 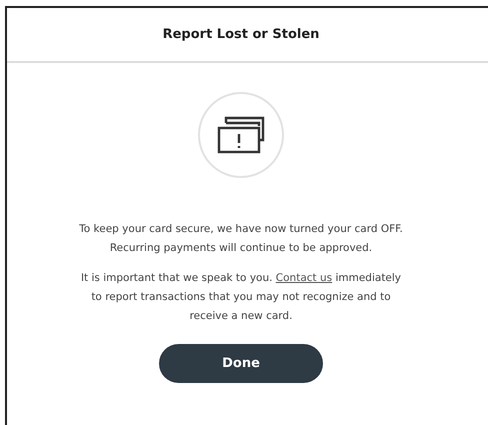 I want to click on contact-link: Contact us, so click(x=304, y=278).